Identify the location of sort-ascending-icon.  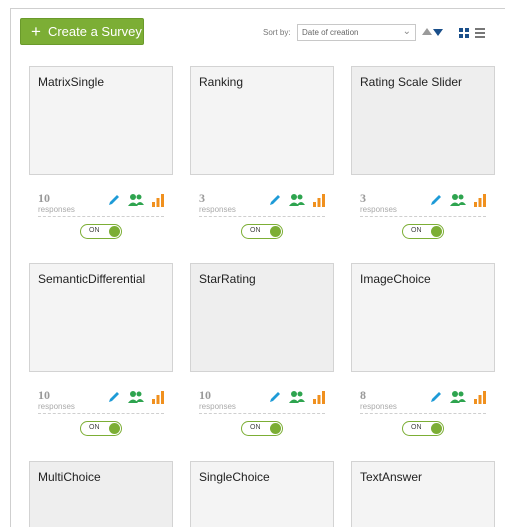
(427, 31).